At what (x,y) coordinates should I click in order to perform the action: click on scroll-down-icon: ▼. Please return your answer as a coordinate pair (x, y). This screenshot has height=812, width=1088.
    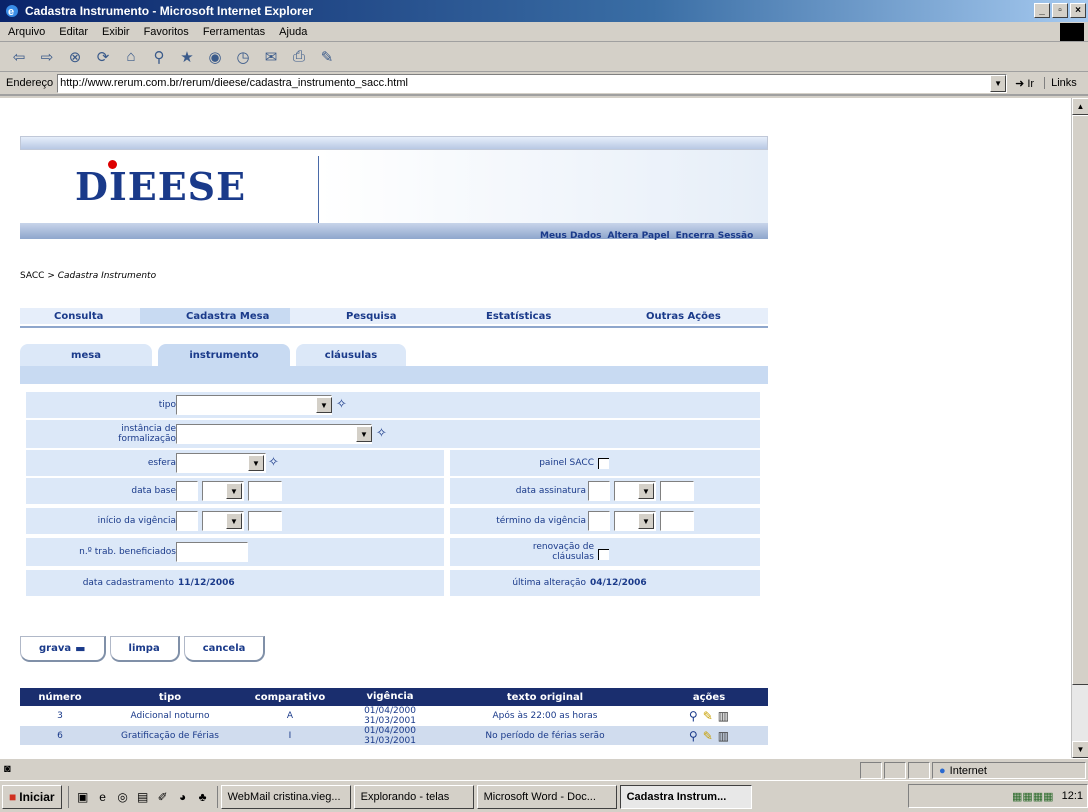
    Looking at the image, I should click on (1080, 749).